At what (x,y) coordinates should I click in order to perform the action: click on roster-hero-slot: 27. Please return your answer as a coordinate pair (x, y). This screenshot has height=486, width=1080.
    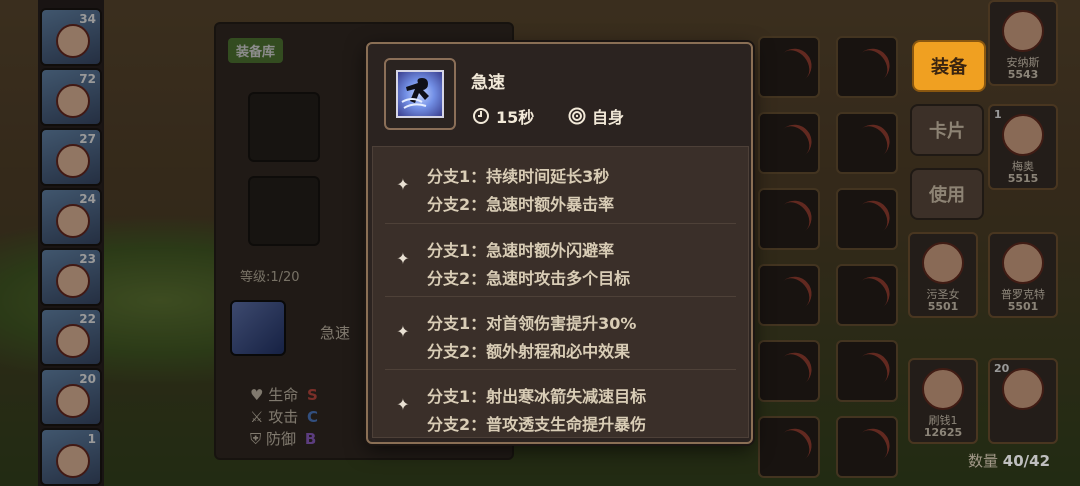
    Looking at the image, I should click on (71, 157).